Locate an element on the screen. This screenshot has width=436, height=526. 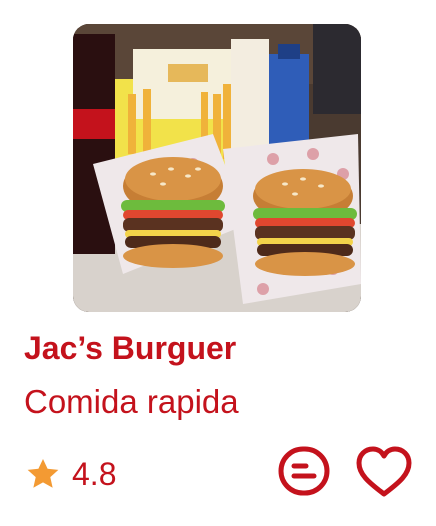
rating: 4.8 is located at coordinates (70, 474).